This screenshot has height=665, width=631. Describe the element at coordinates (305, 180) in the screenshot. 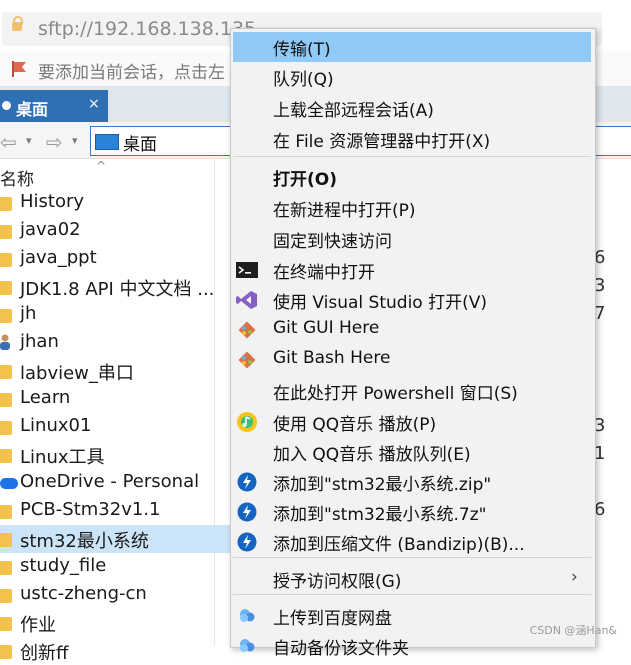

I see `menu-item-label: 打开(O)` at that location.